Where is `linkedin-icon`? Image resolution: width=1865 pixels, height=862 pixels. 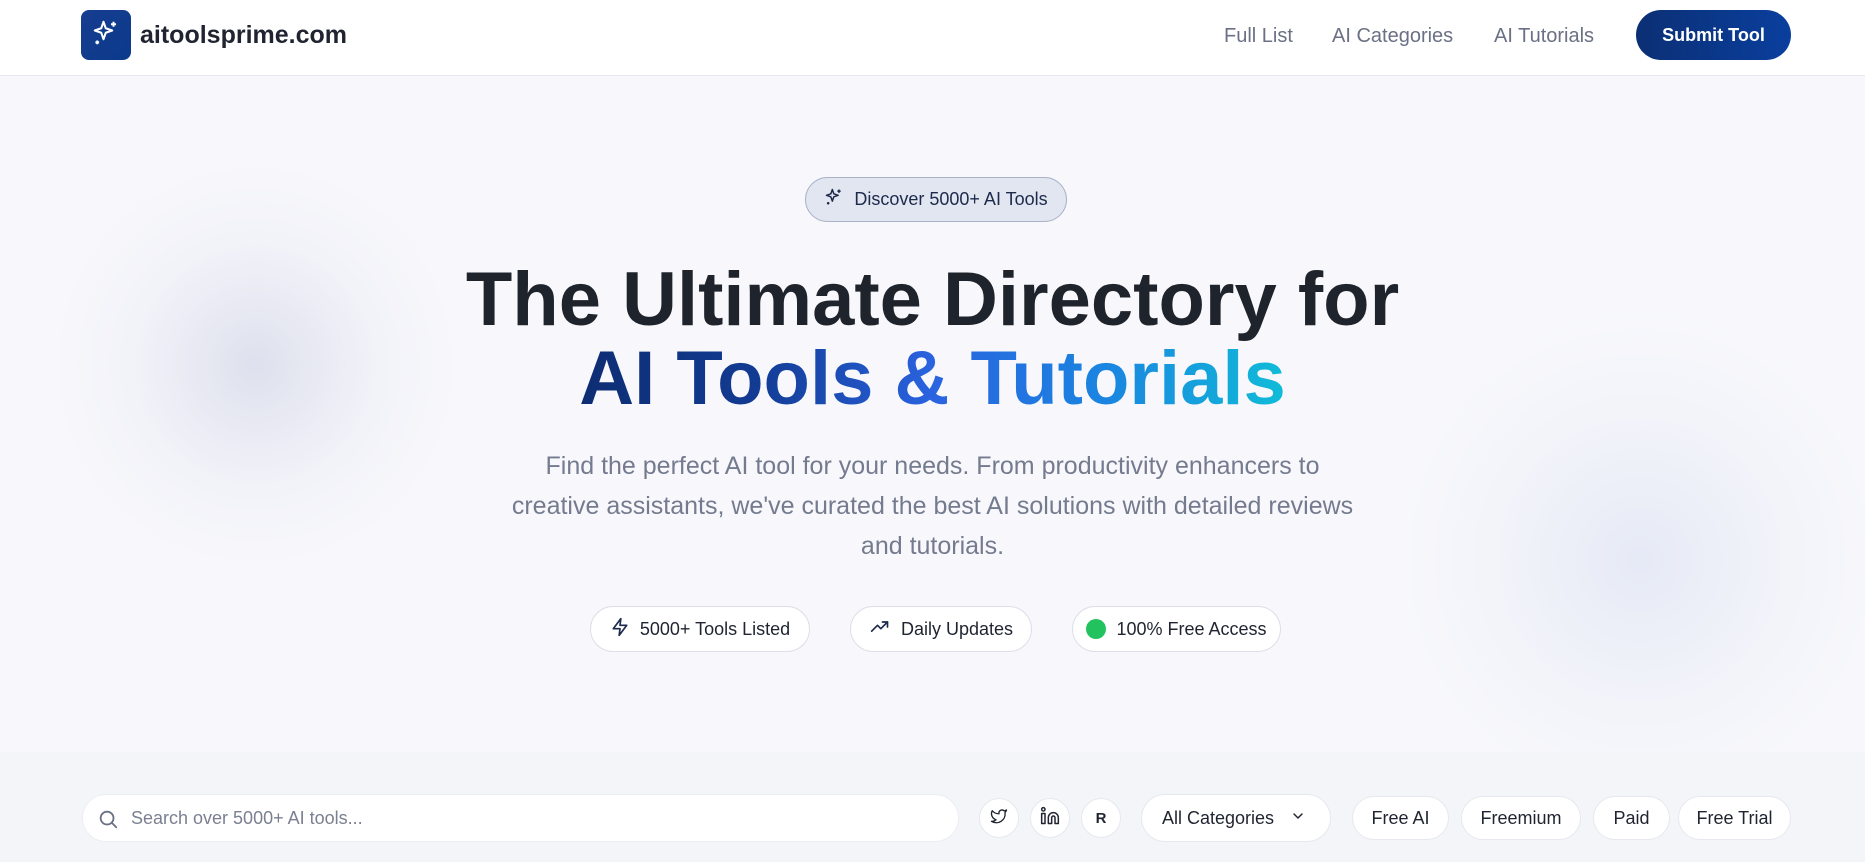 linkedin-icon is located at coordinates (1050, 818).